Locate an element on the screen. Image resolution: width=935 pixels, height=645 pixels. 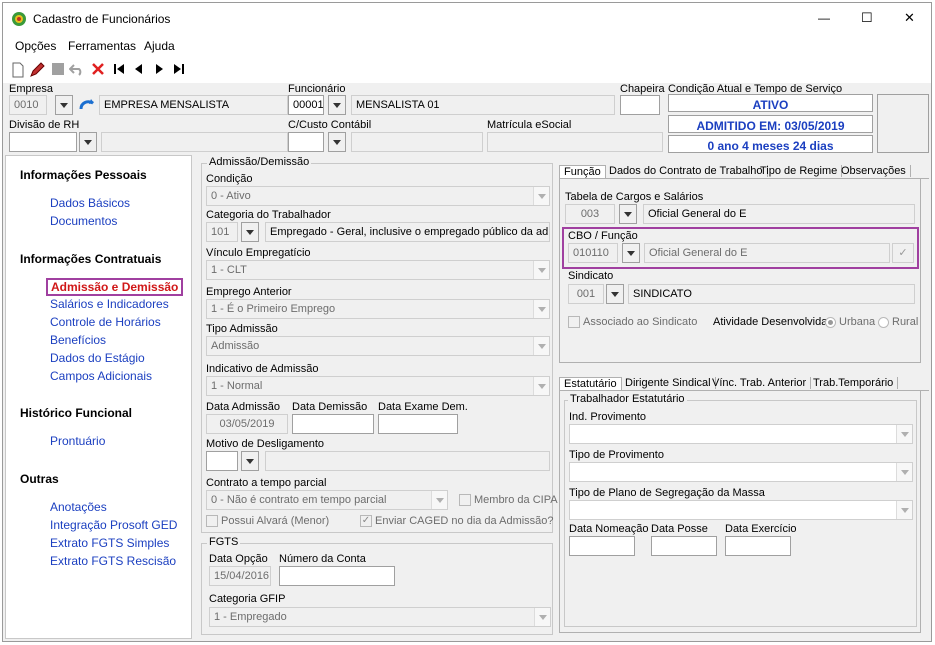
maximize-button: ☐ is located at coordinates (867, 18).